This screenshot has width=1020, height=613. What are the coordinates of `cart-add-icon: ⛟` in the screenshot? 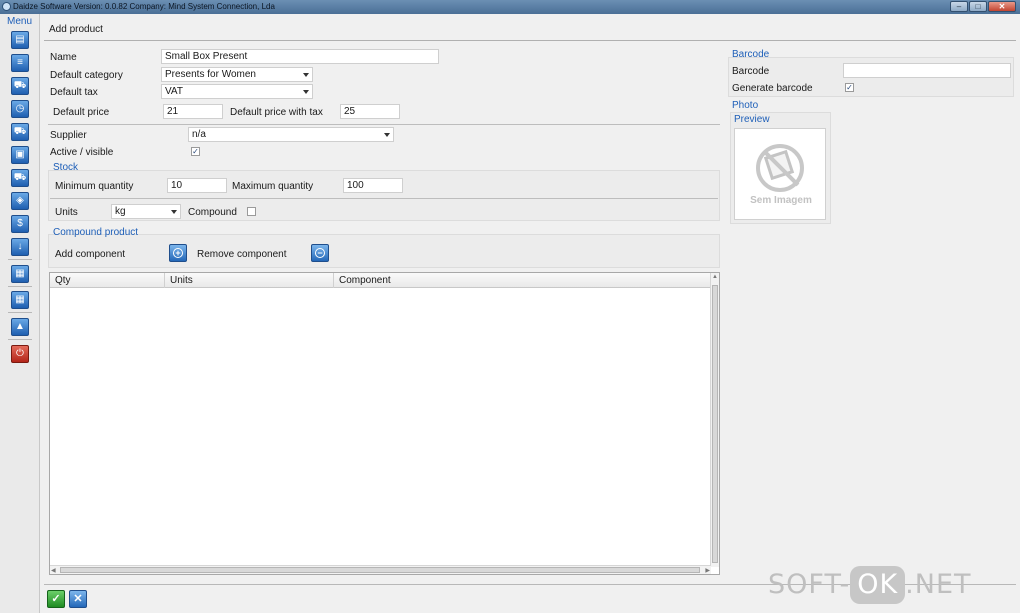 It's located at (20, 178).